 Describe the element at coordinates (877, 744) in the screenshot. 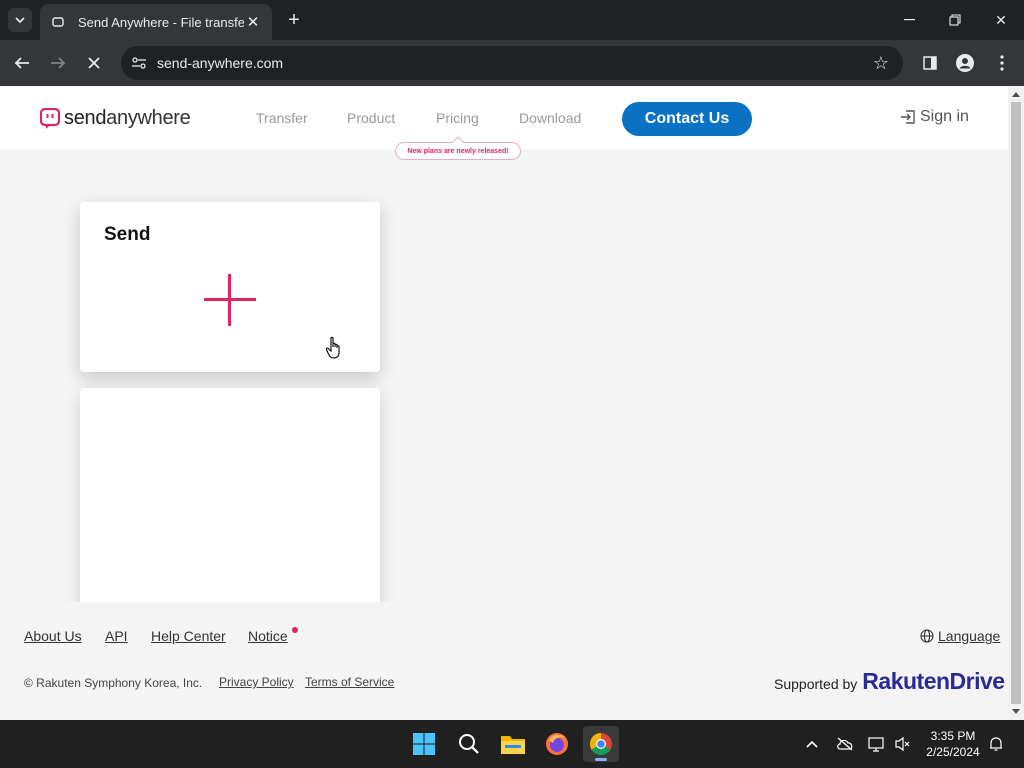

I see `network-icon` at that location.